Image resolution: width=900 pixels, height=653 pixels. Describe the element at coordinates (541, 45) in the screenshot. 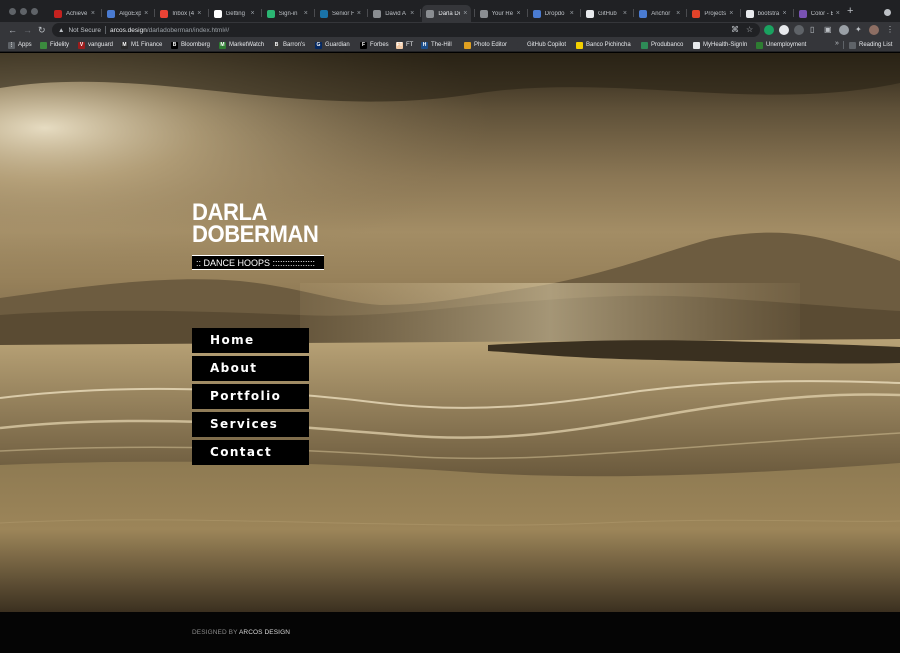

I see `bookmark-item: GitHub Copilot` at that location.